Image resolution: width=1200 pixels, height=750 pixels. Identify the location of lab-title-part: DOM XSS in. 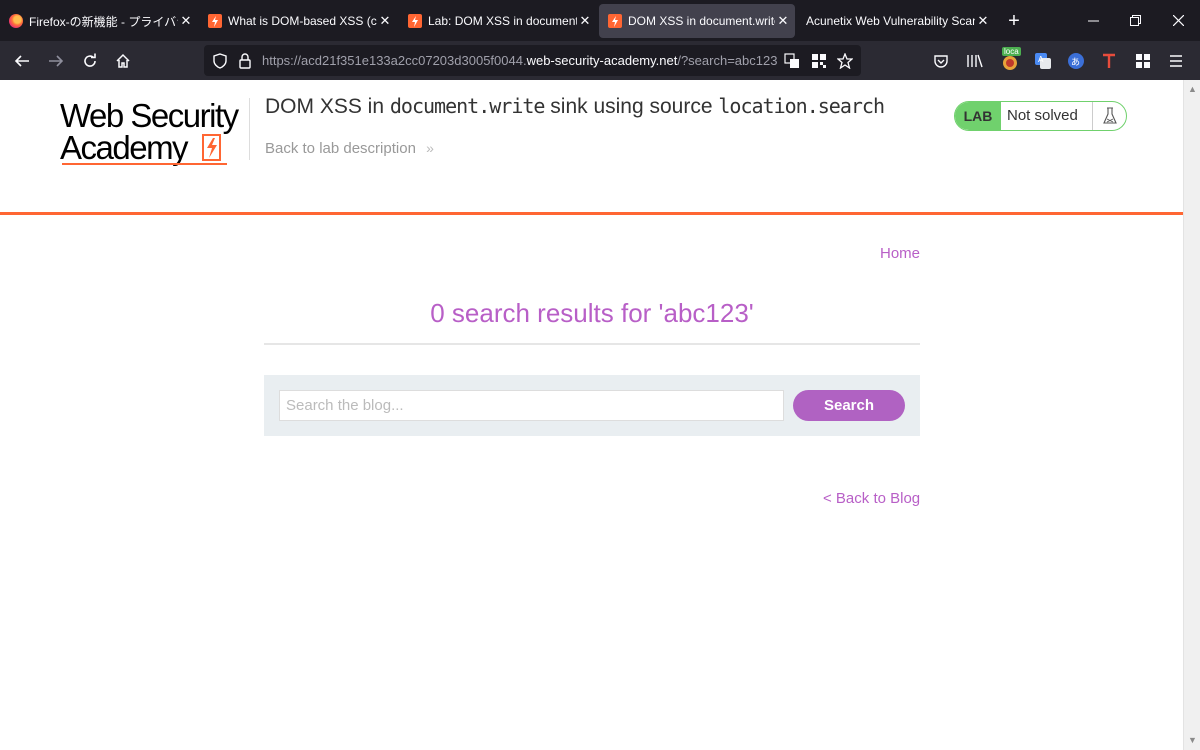
(327, 106).